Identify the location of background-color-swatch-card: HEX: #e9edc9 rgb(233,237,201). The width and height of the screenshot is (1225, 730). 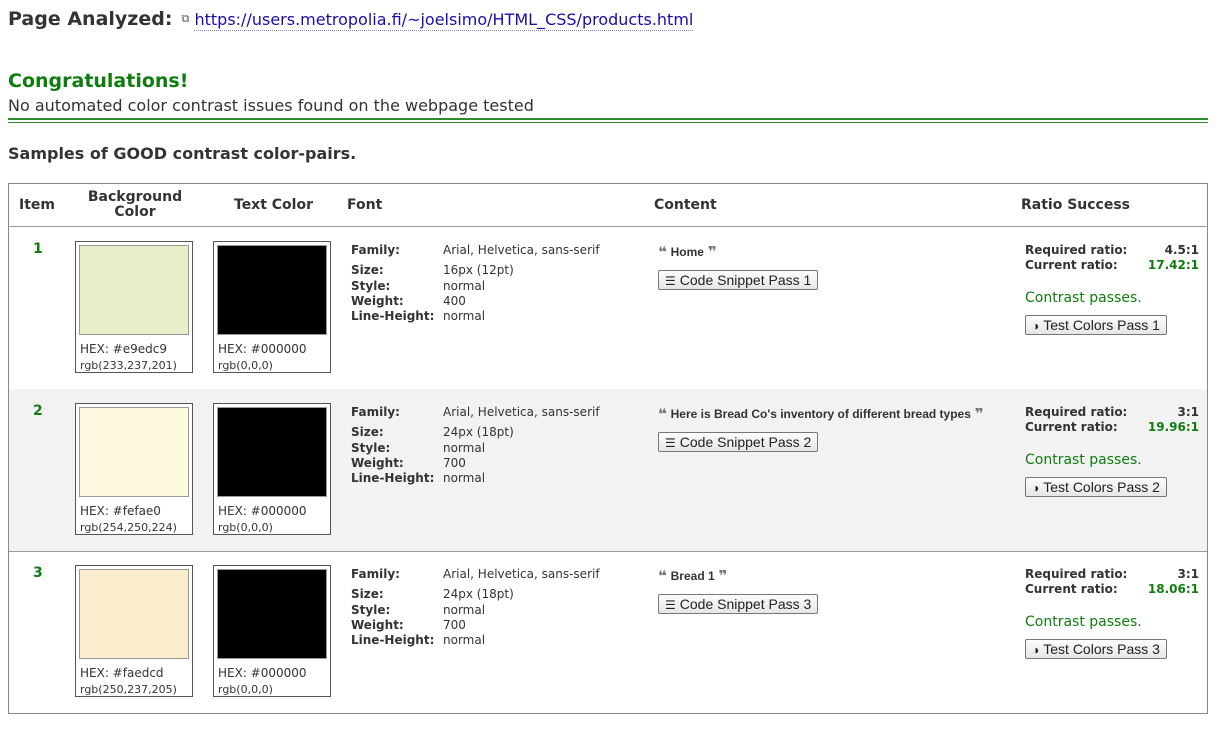
(134, 307).